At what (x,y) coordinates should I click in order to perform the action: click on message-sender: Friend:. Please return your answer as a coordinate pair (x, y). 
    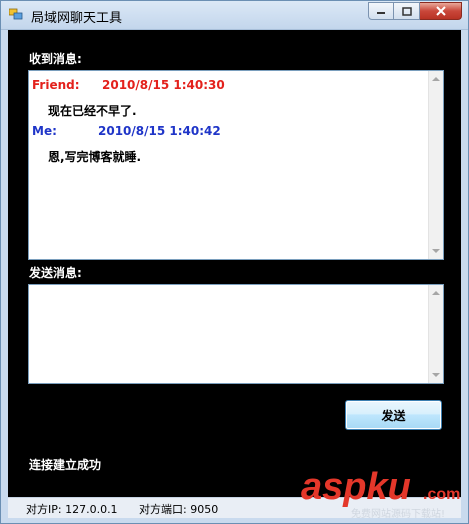
    Looking at the image, I should click on (56, 85).